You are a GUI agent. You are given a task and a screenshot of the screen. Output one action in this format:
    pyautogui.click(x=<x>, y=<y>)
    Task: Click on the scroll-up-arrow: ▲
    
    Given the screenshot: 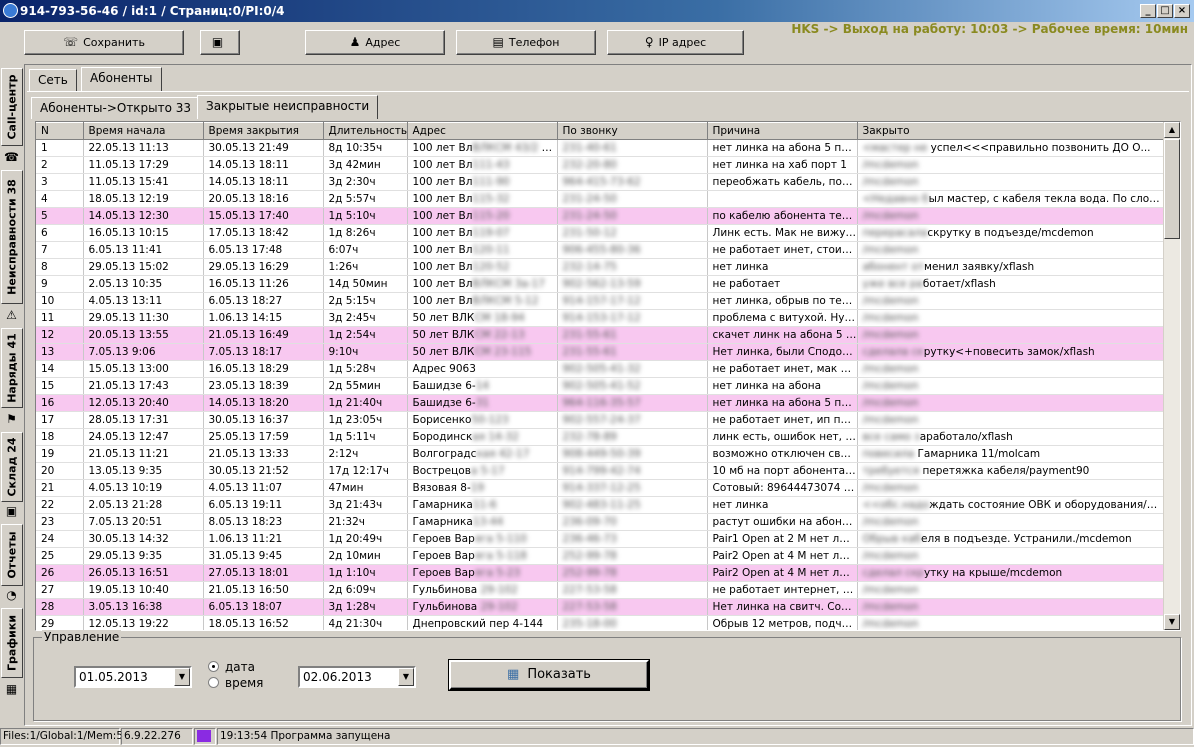 What is the action you would take?
    pyautogui.click(x=1172, y=130)
    